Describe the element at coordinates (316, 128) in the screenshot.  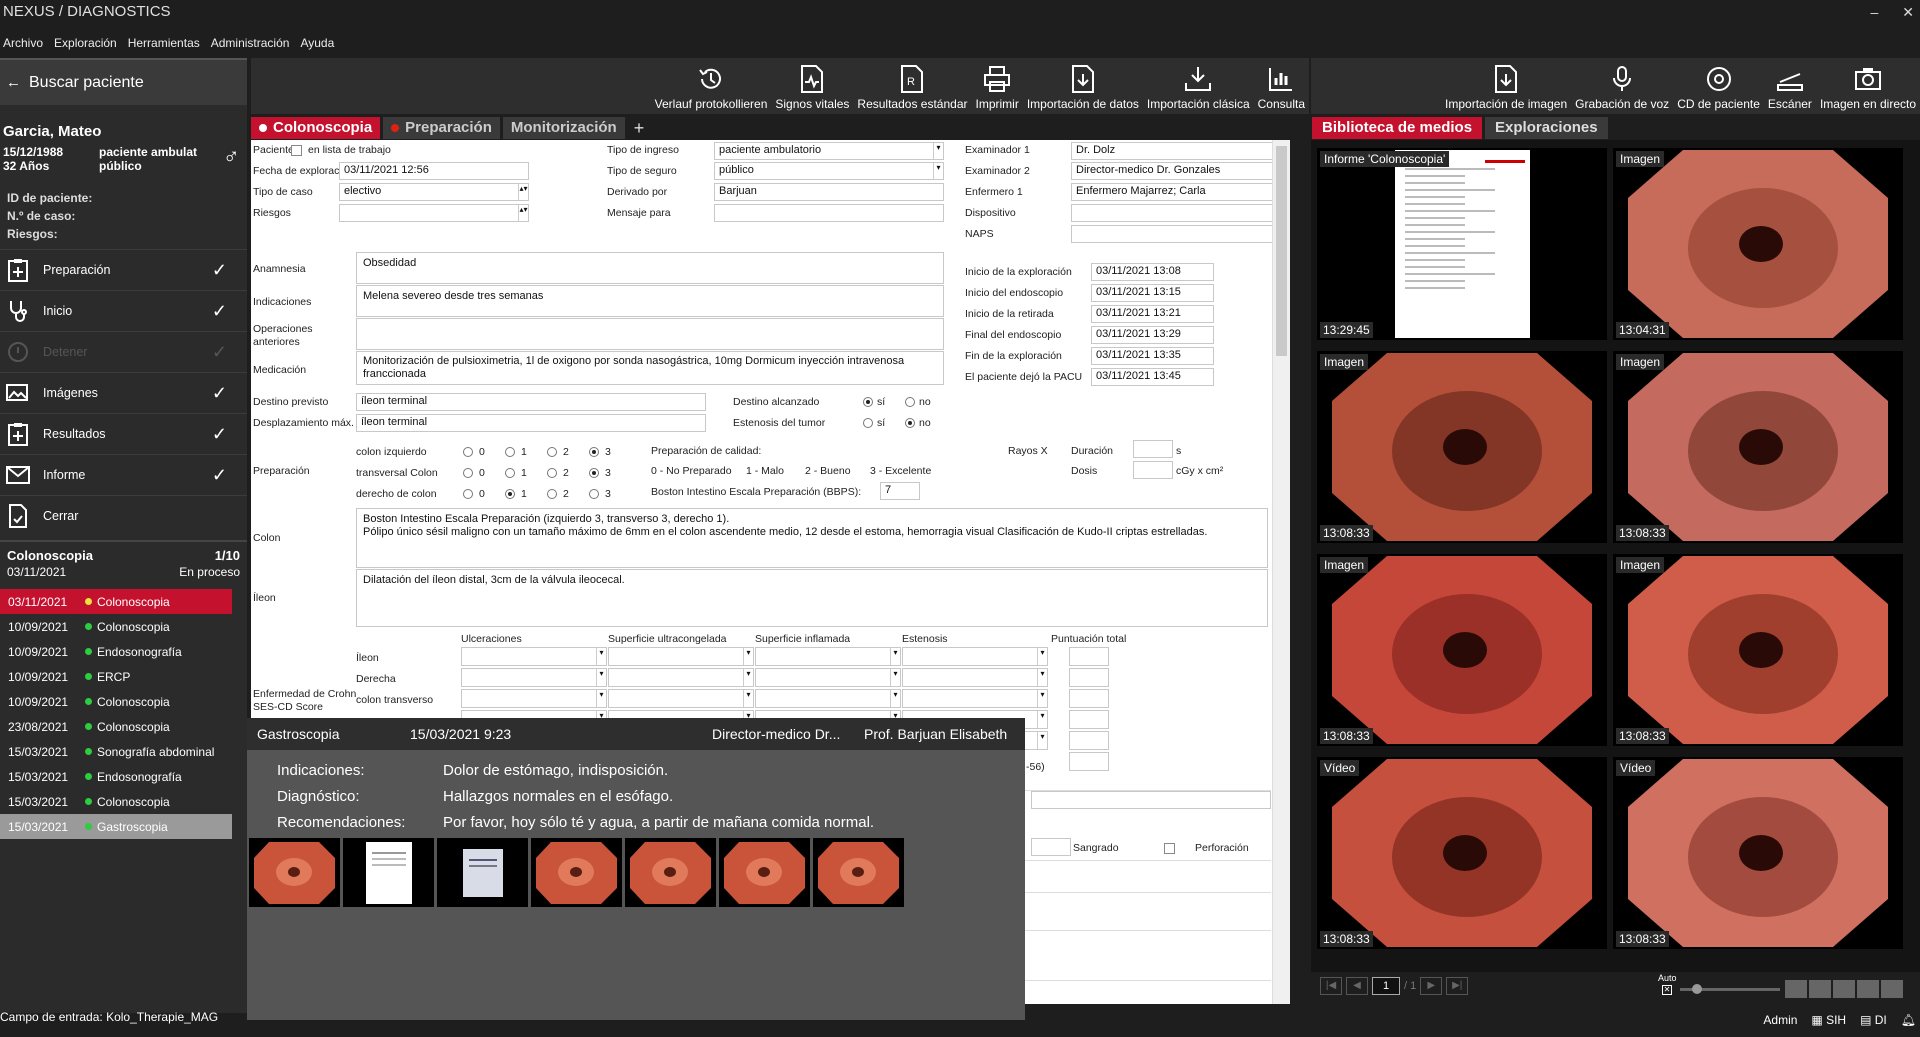
I see `tab-colonoscopia: Colonoscopia` at that location.